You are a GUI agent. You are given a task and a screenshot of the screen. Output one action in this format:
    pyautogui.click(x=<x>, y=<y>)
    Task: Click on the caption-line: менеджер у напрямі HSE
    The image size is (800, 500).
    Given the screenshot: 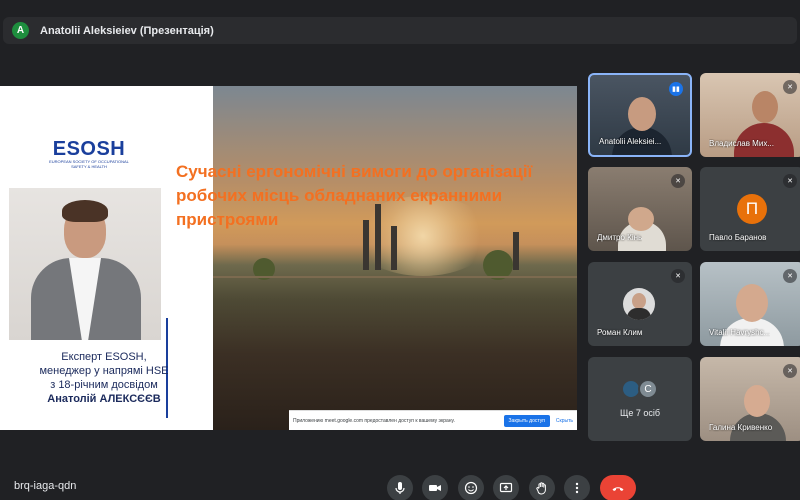 What is the action you would take?
    pyautogui.click(x=104, y=371)
    